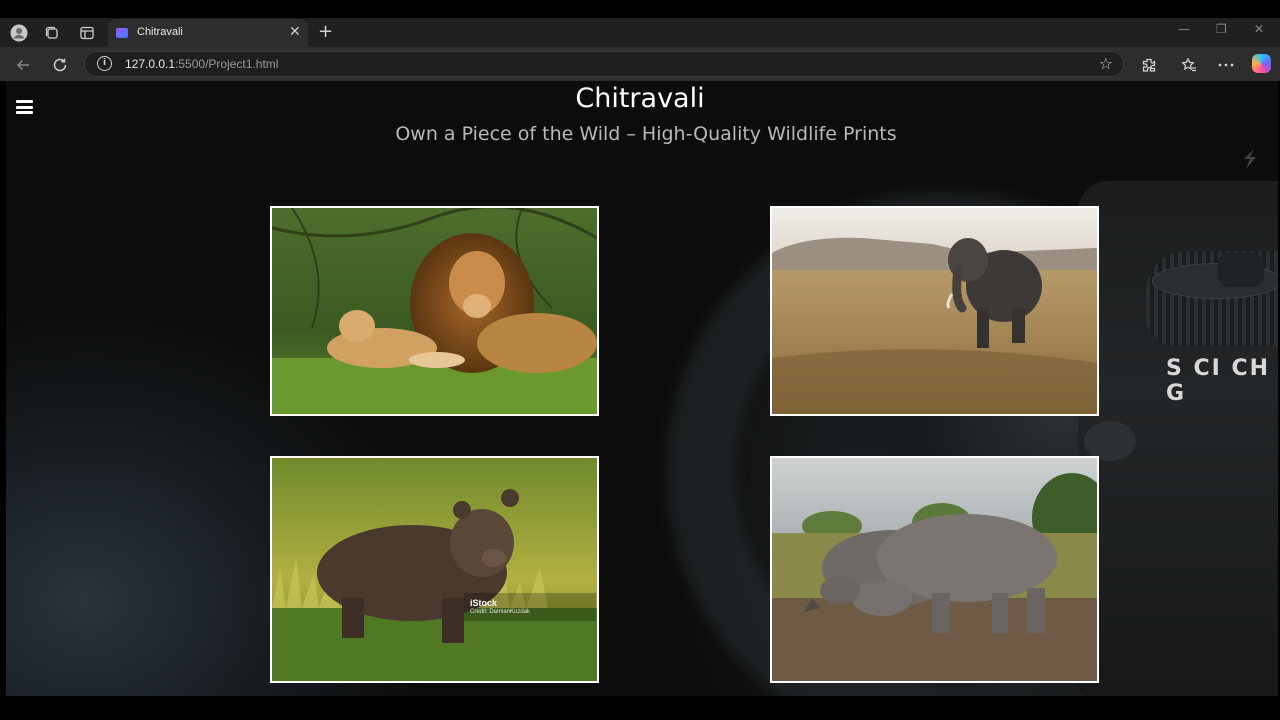 Image resolution: width=1280 pixels, height=720 pixels. Describe the element at coordinates (1149, 65) in the screenshot. I see `extensions-icon` at that location.